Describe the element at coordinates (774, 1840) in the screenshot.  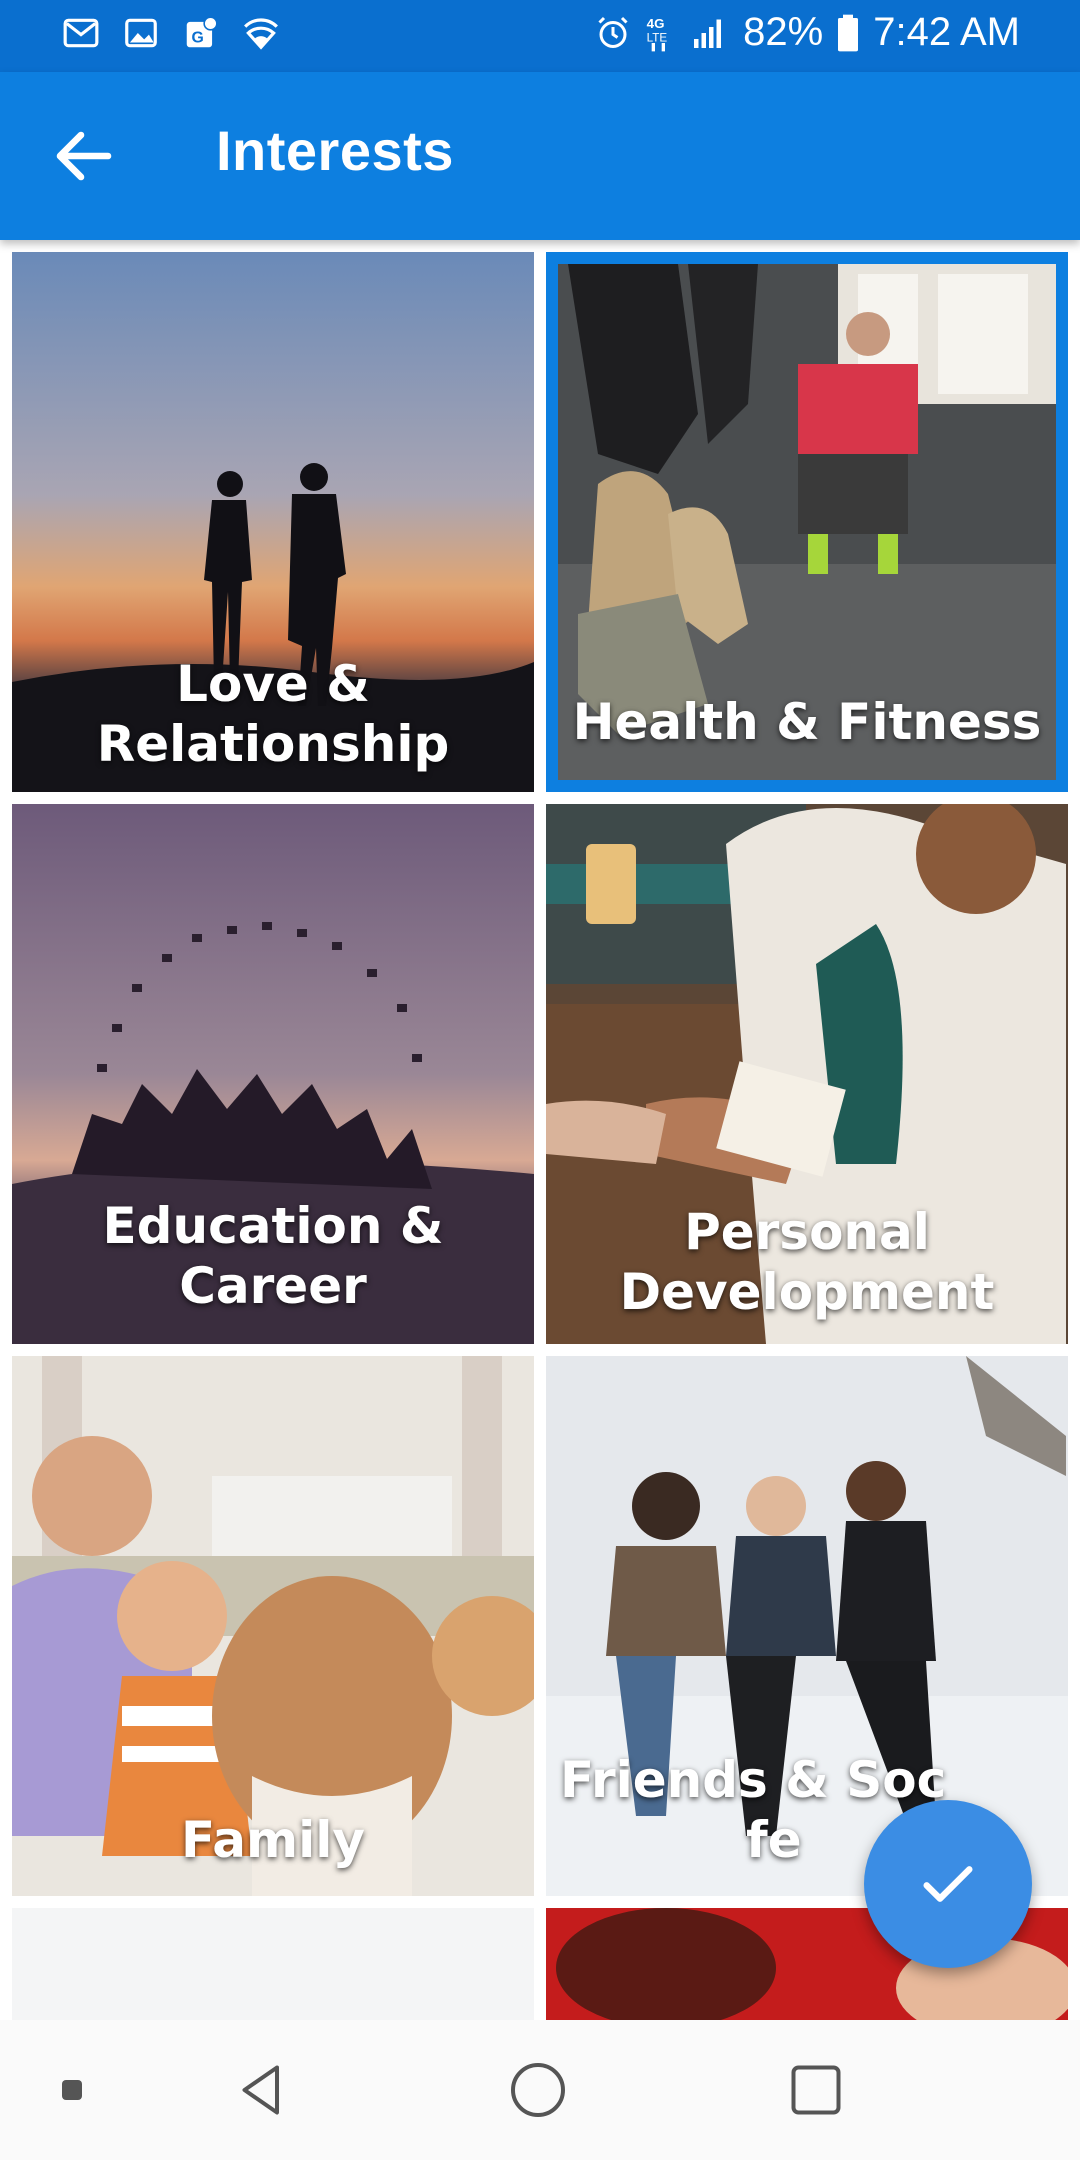
I see `interest-label-tail: fe` at that location.